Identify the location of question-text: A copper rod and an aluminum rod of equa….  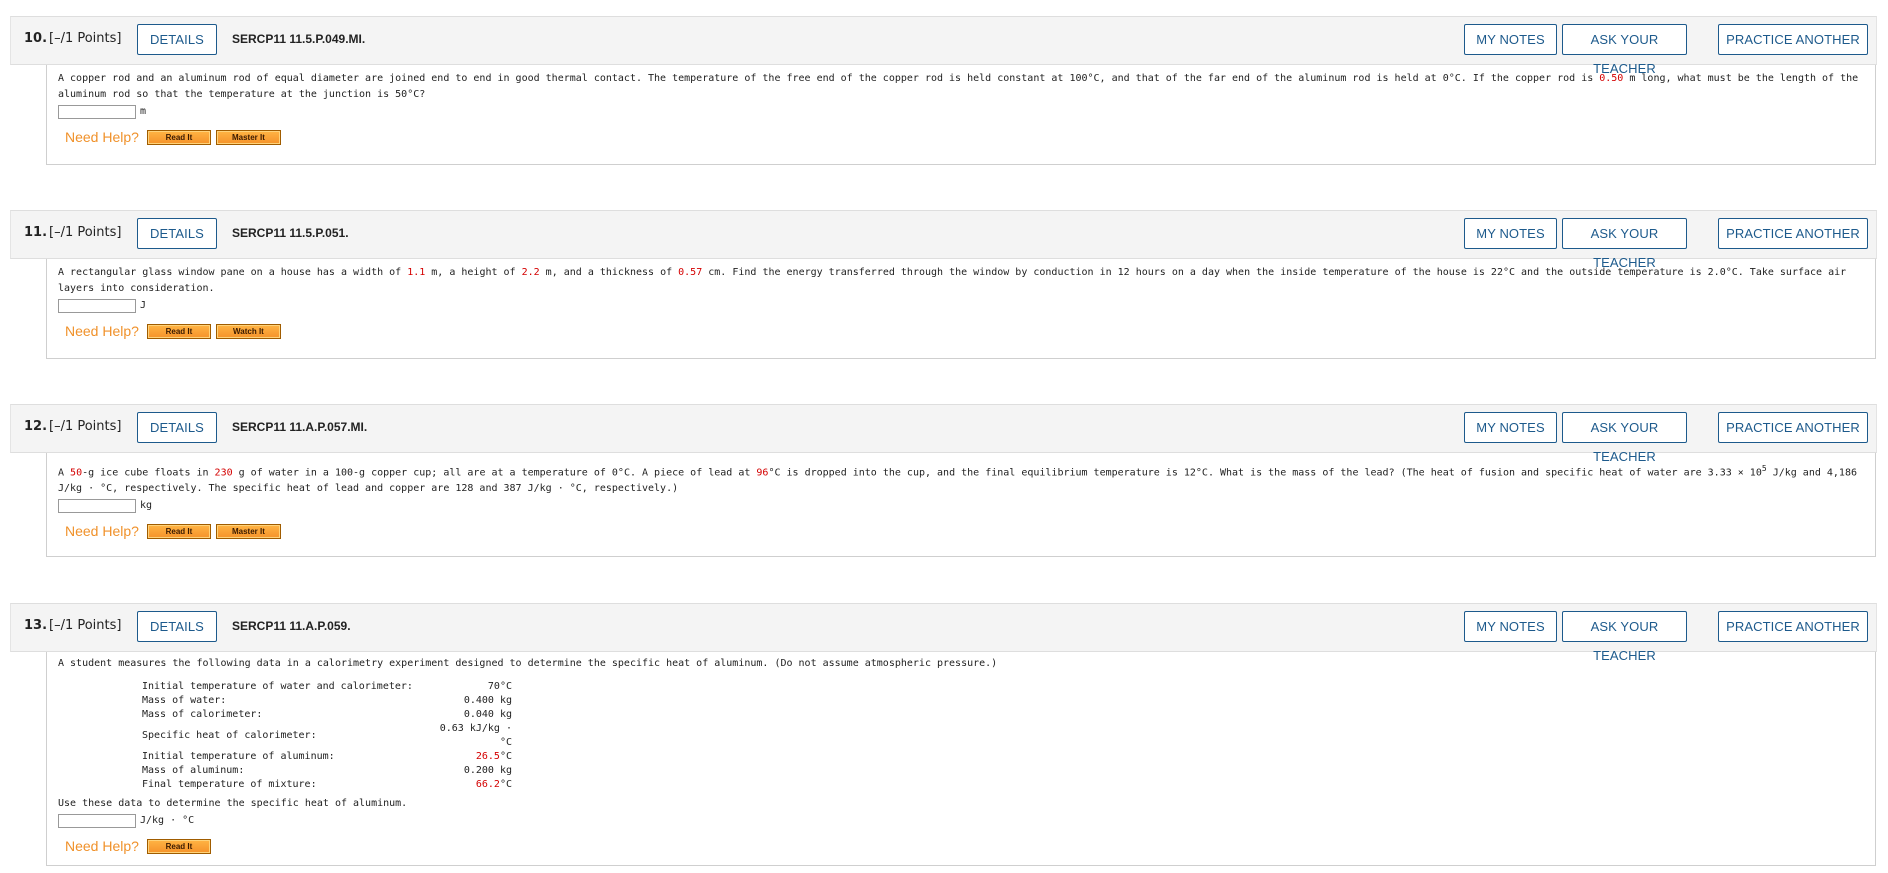
(958, 86).